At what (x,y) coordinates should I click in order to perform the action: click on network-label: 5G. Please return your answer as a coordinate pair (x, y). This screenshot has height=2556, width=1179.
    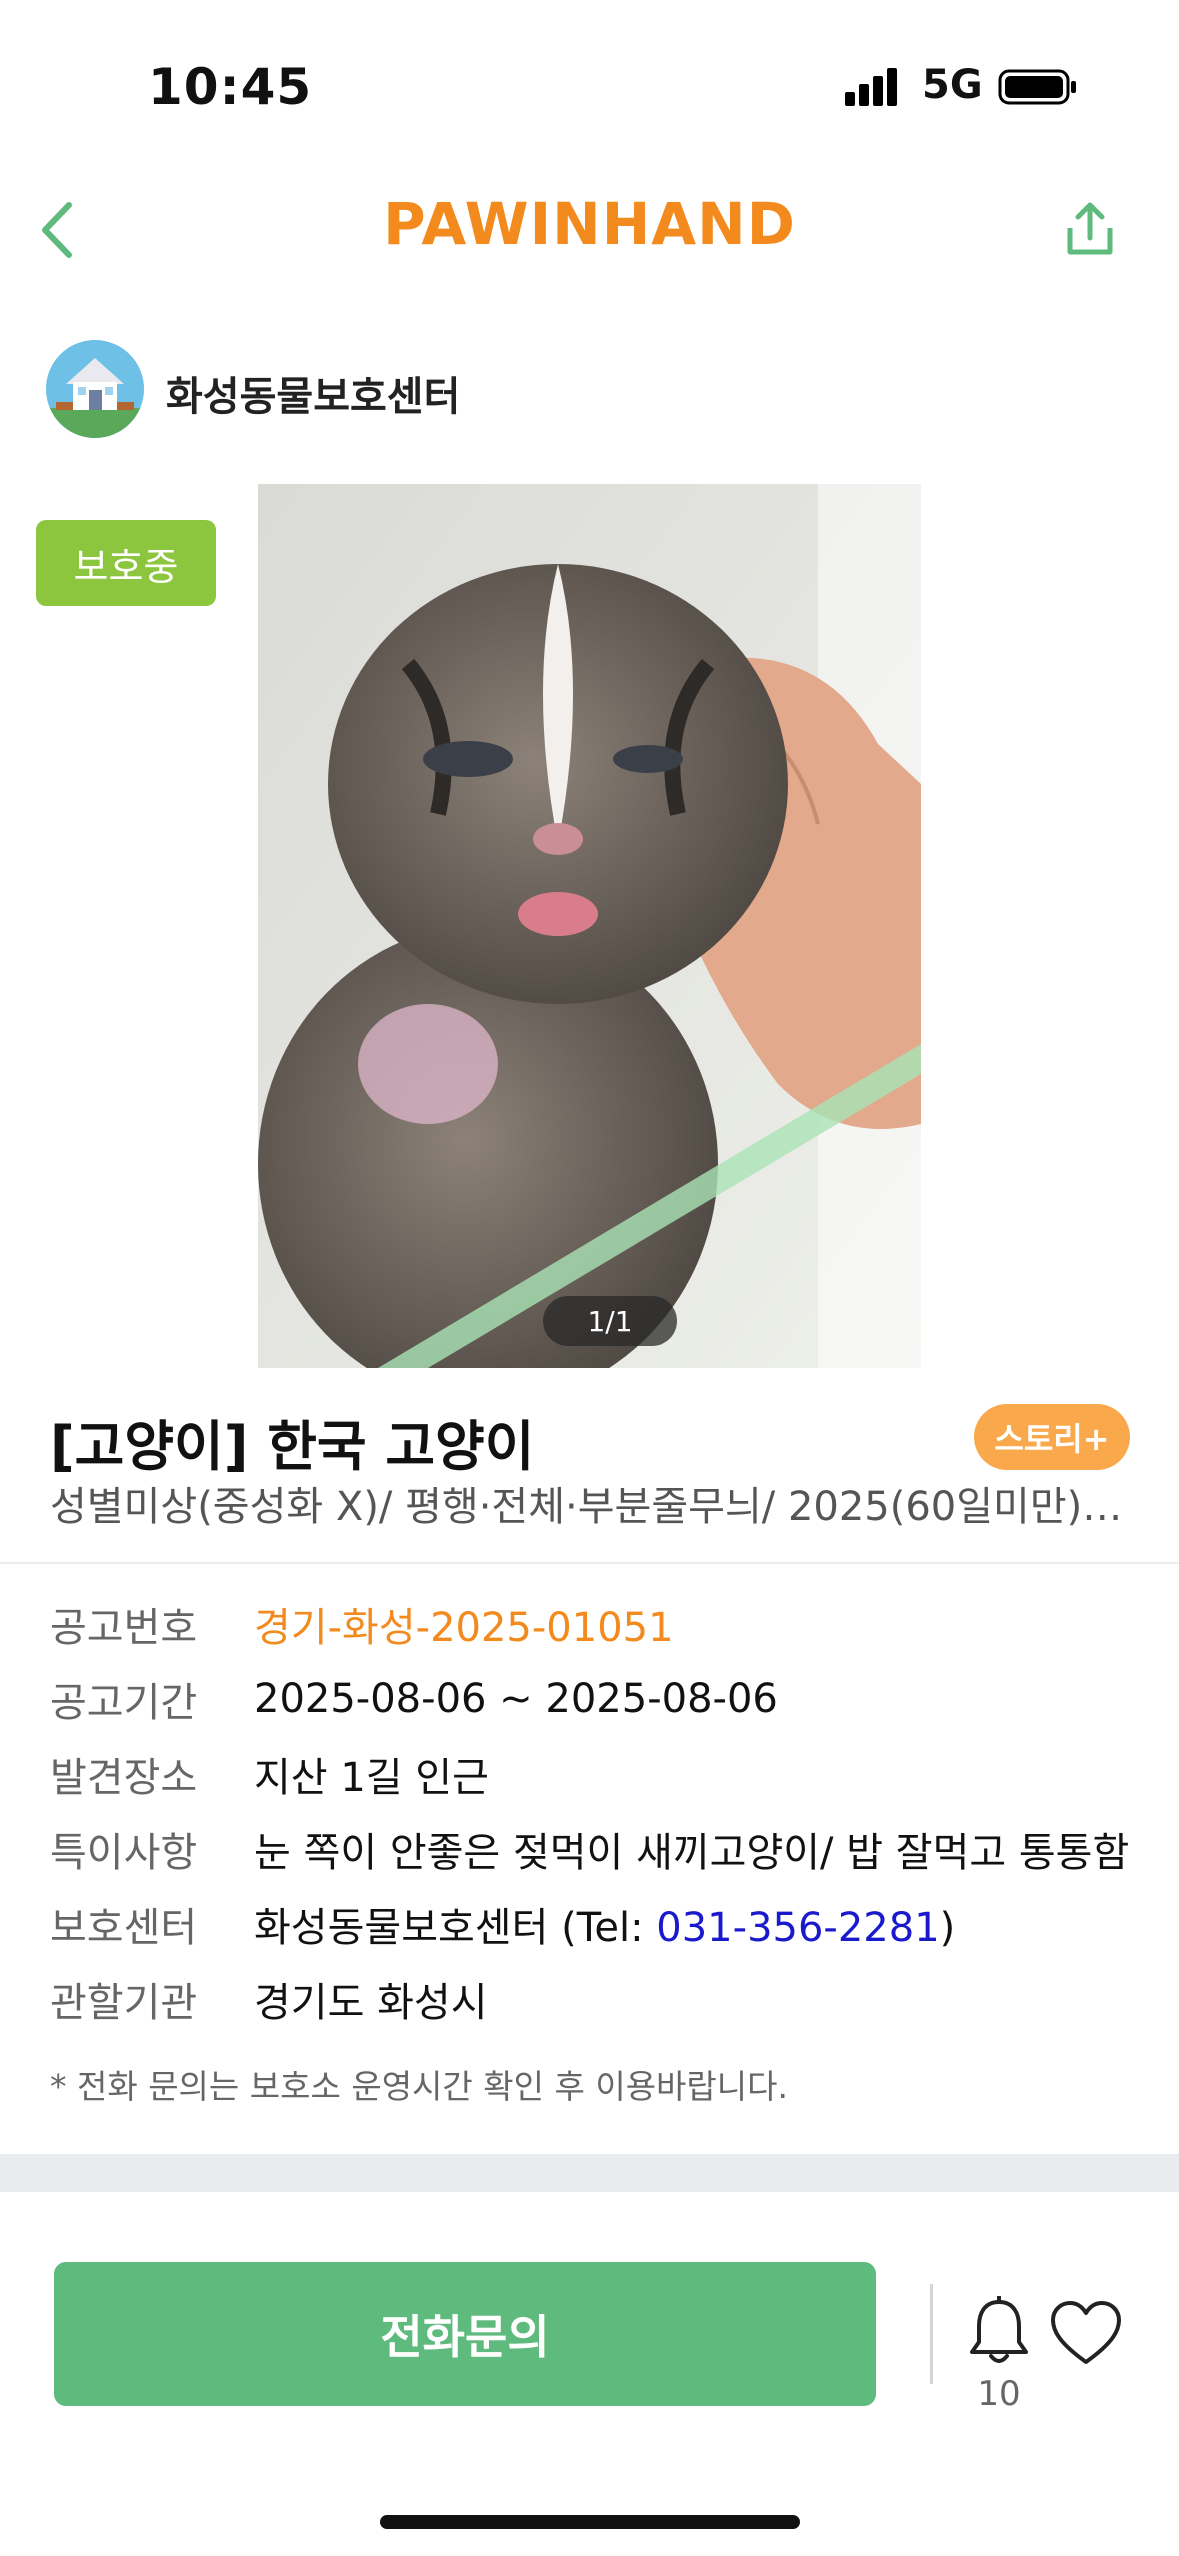
    Looking at the image, I should click on (952, 85).